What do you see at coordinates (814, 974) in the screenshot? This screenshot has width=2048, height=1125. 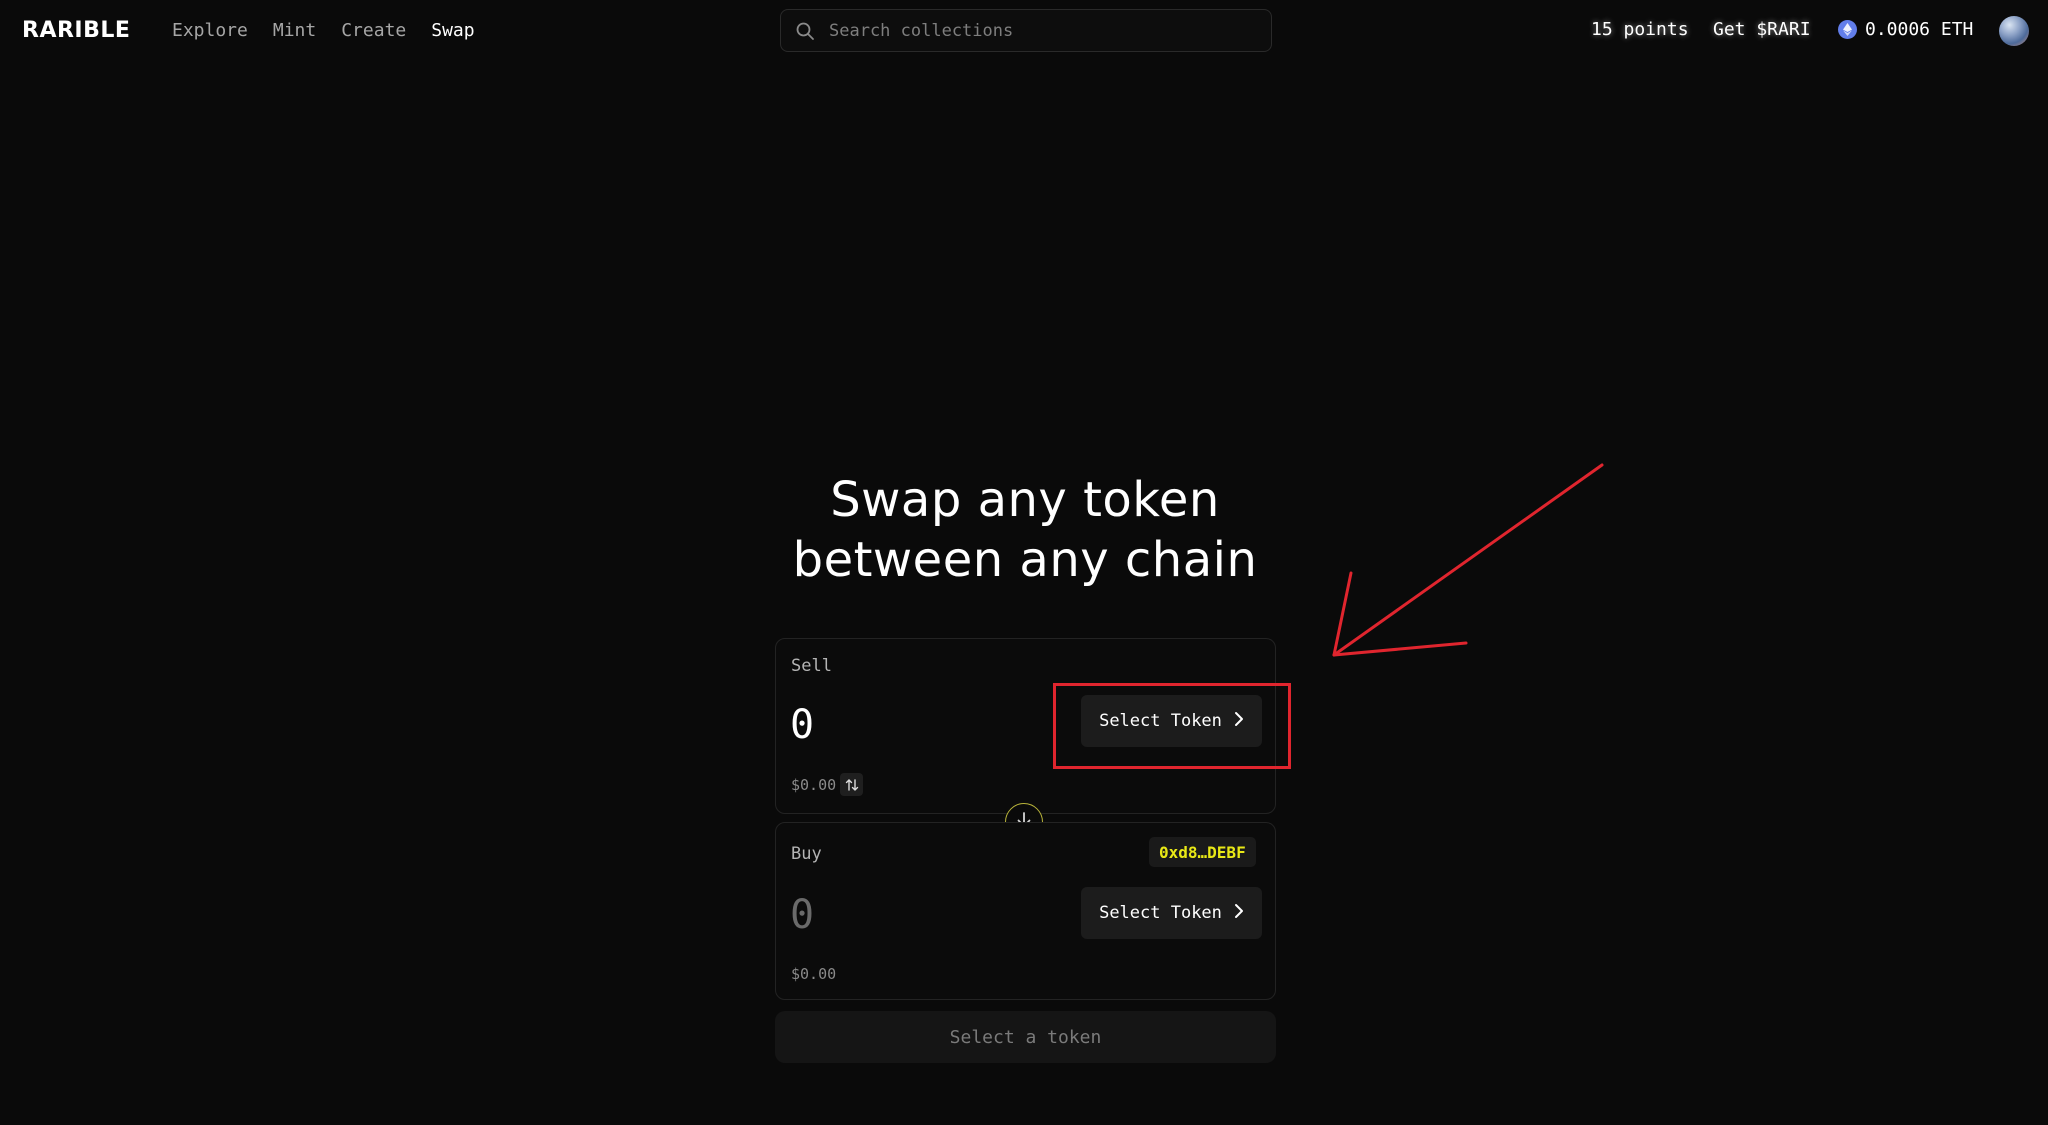 I see `buy-usd-value: $0.00` at bounding box center [814, 974].